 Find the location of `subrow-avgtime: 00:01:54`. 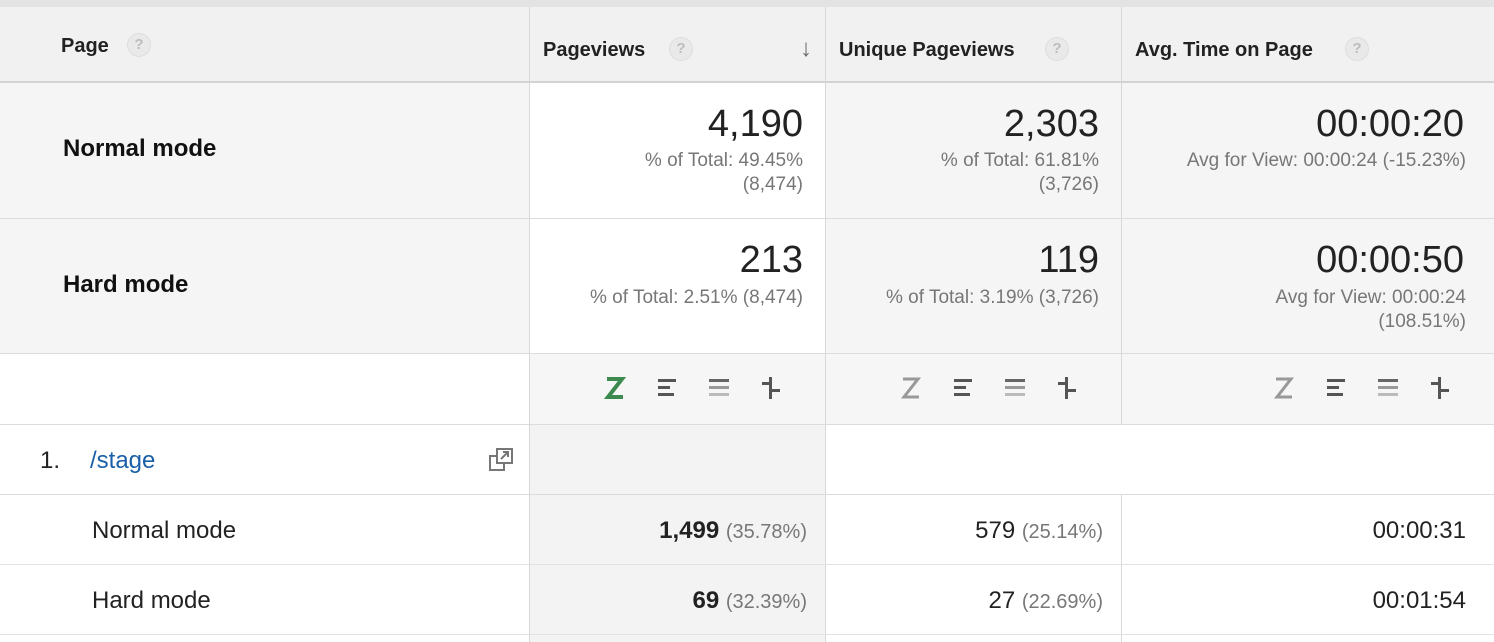

subrow-avgtime: 00:01:54 is located at coordinates (1419, 600).